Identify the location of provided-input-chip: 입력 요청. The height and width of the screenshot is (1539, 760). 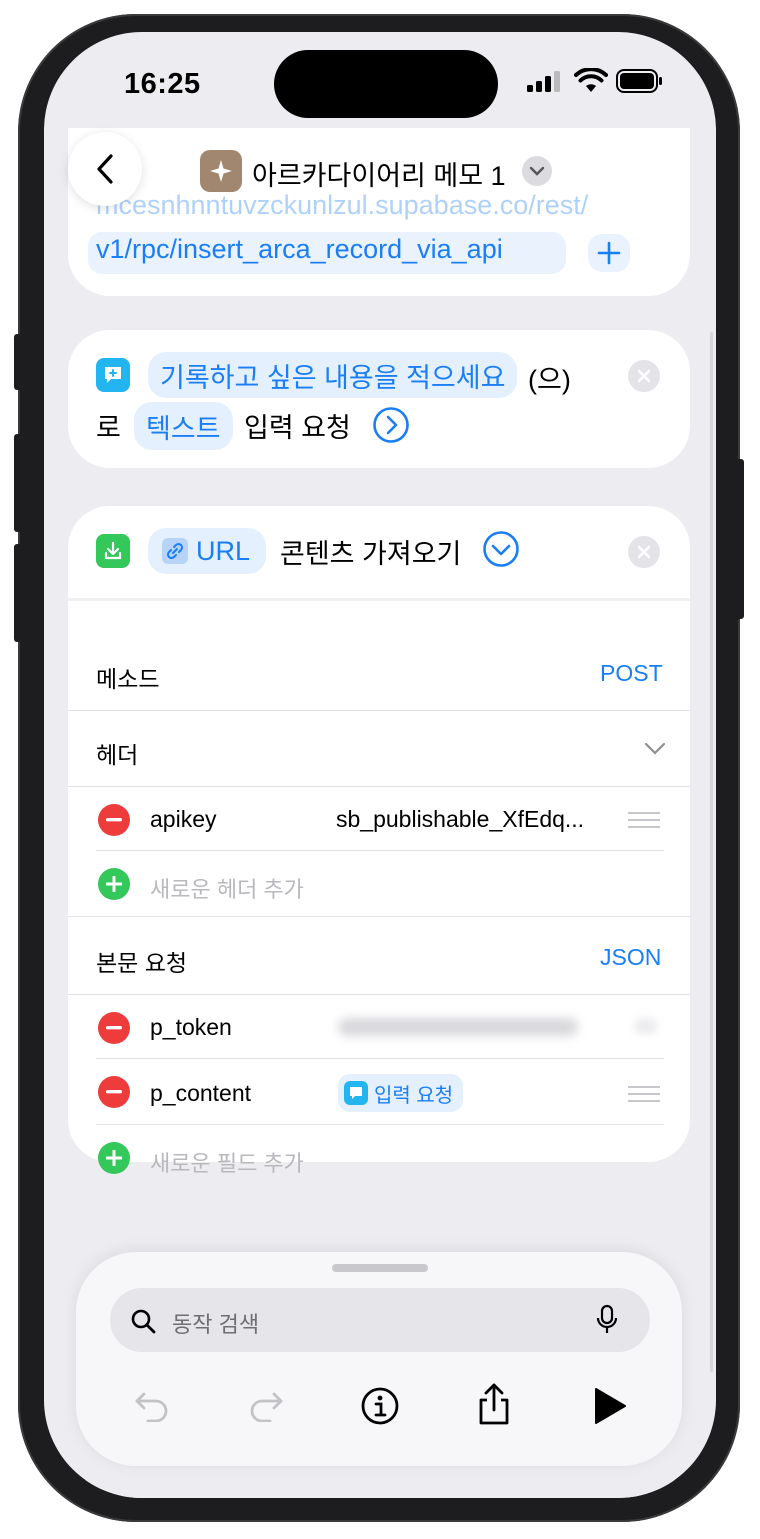
(401, 1093).